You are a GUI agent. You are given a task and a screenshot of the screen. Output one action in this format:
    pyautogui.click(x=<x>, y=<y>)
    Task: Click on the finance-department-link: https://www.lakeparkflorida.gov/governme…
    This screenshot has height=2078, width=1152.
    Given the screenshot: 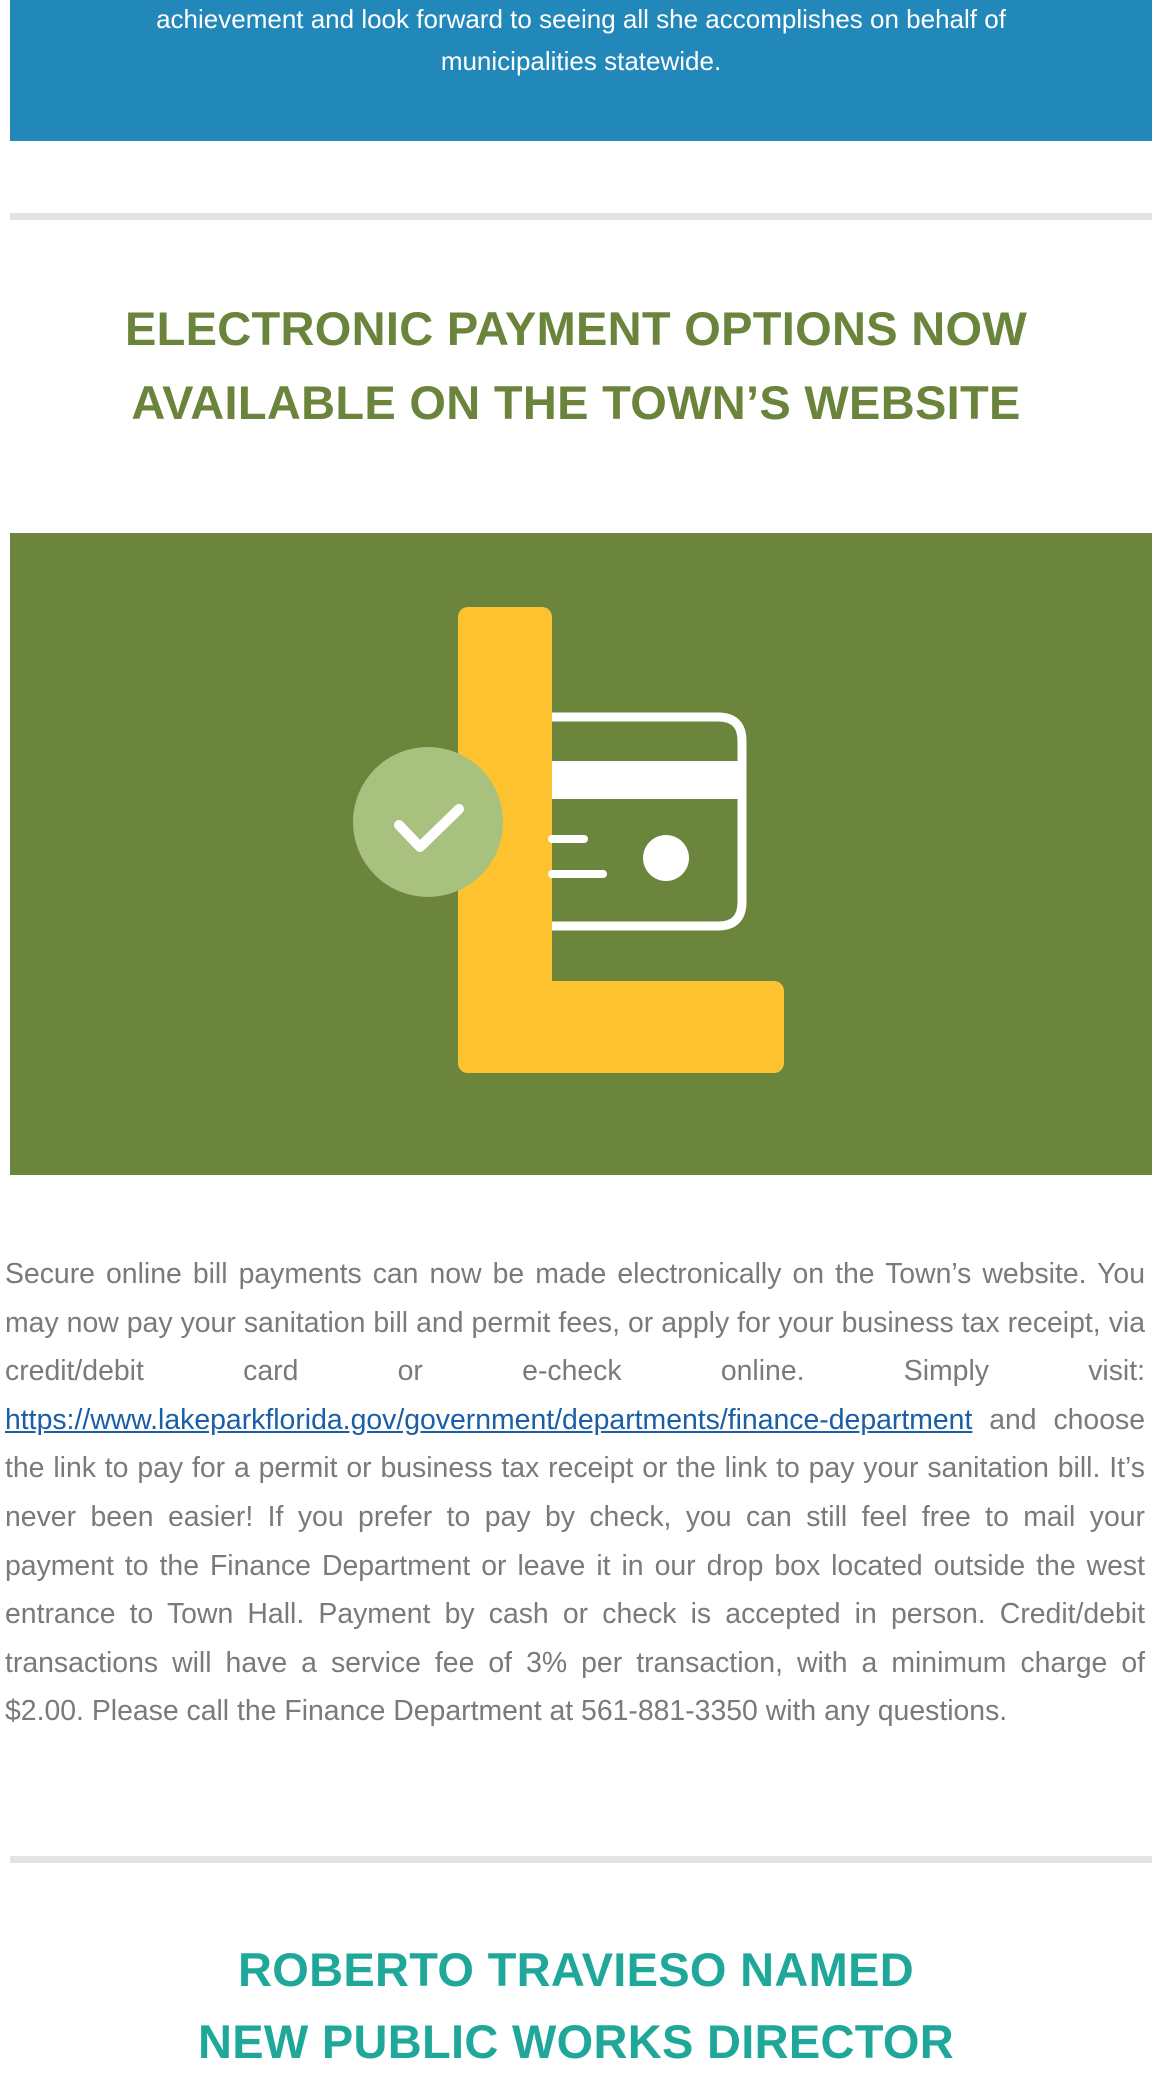 What is the action you would take?
    pyautogui.click(x=488, y=1420)
    